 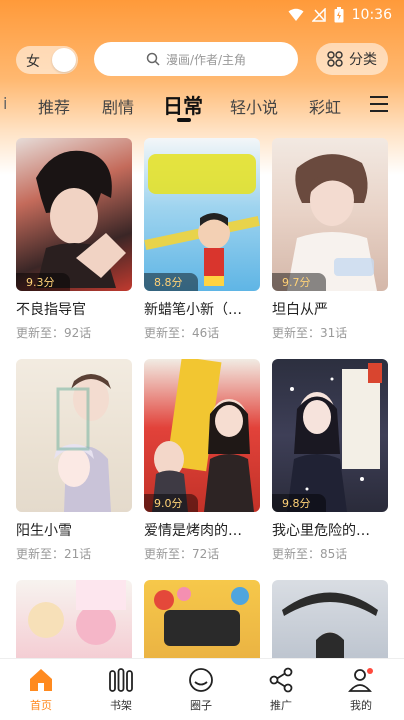 What do you see at coordinates (296, 14) in the screenshot?
I see `wifi-icon` at bounding box center [296, 14].